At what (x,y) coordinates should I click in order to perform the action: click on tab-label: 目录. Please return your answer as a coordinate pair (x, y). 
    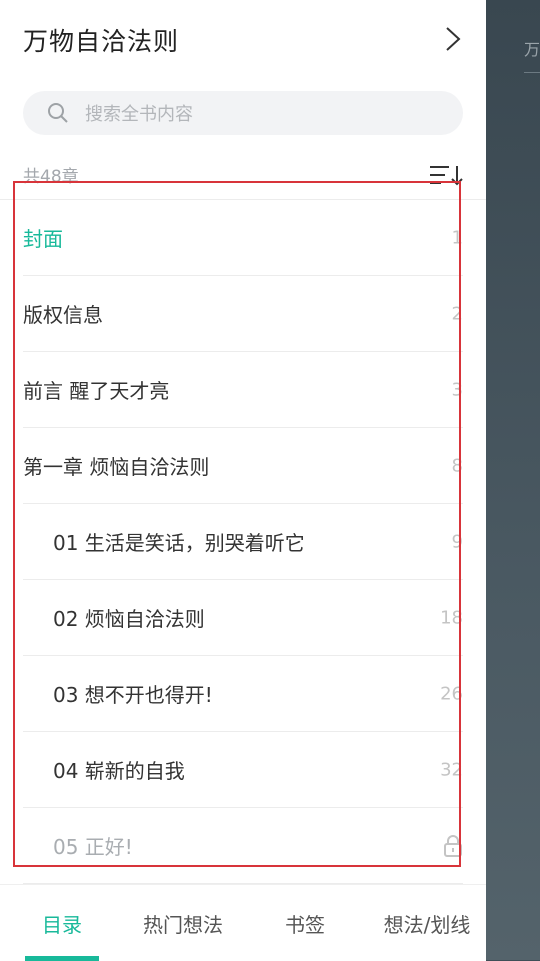
    Looking at the image, I should click on (62, 924).